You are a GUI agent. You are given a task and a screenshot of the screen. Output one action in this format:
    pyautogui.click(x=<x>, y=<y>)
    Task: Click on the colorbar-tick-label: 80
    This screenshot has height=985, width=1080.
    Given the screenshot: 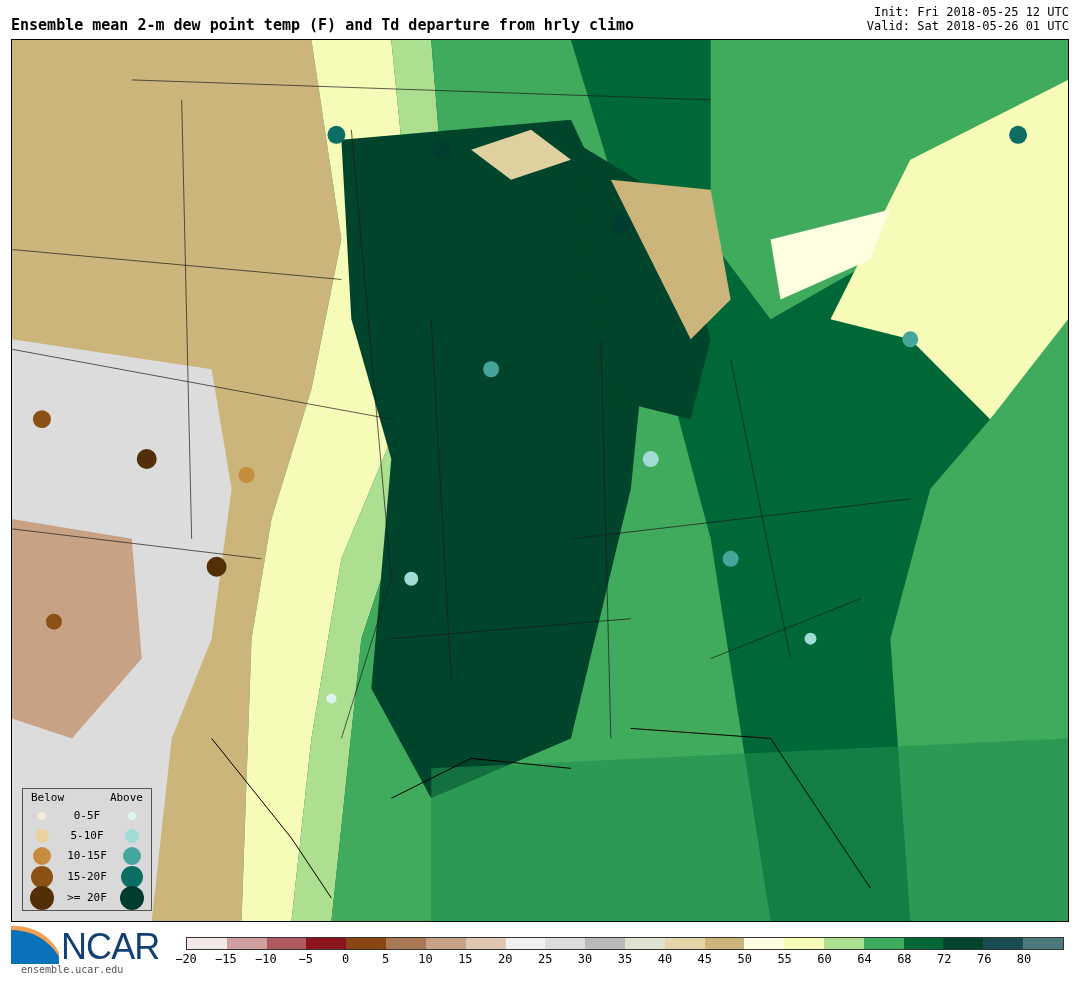 What is the action you would take?
    pyautogui.click(x=1024, y=959)
    